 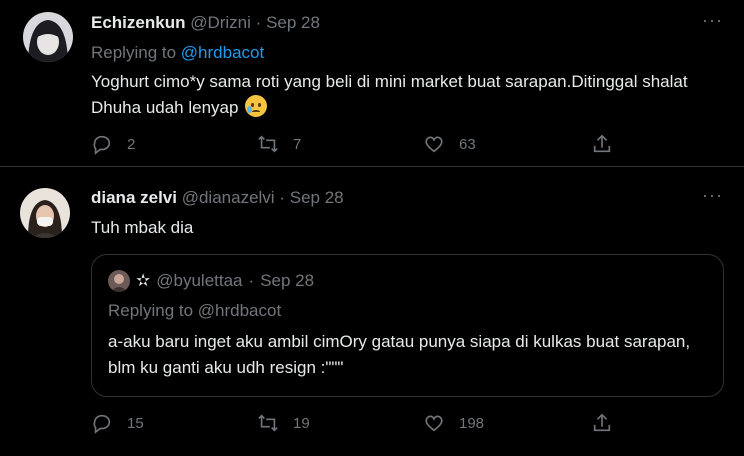 What do you see at coordinates (297, 144) in the screenshot?
I see `retweet-count: 7` at bounding box center [297, 144].